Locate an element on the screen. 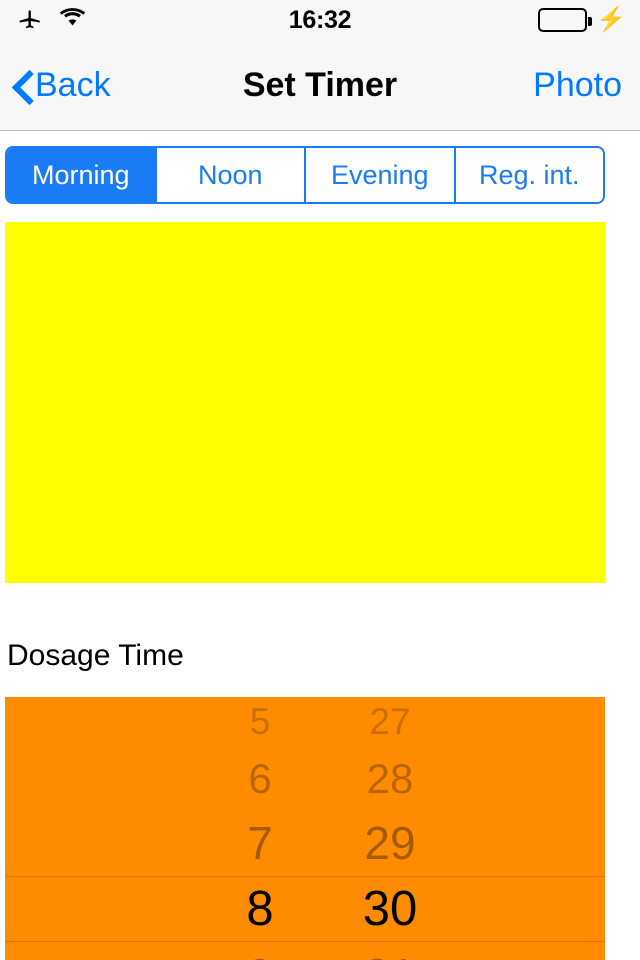 The width and height of the screenshot is (640, 960). wifi-icon is located at coordinates (72, 20).